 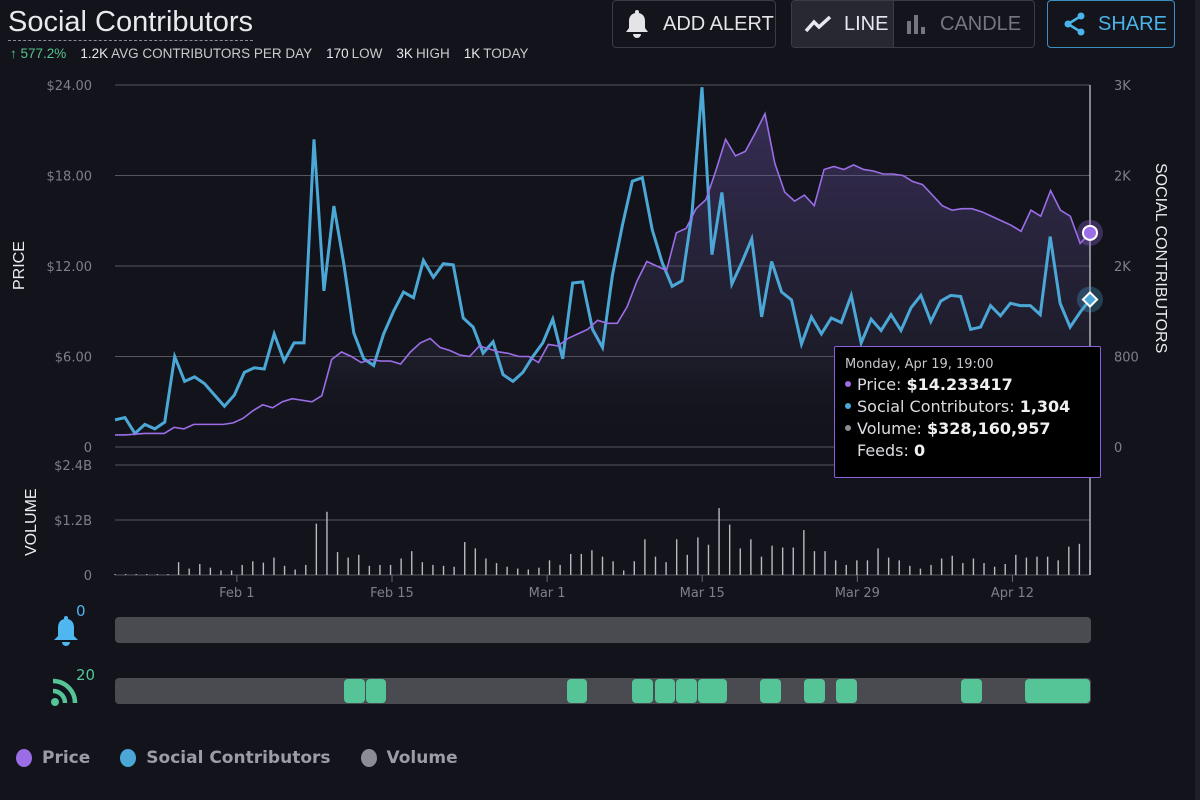 What do you see at coordinates (603, 691) in the screenshot?
I see `feeds-track` at bounding box center [603, 691].